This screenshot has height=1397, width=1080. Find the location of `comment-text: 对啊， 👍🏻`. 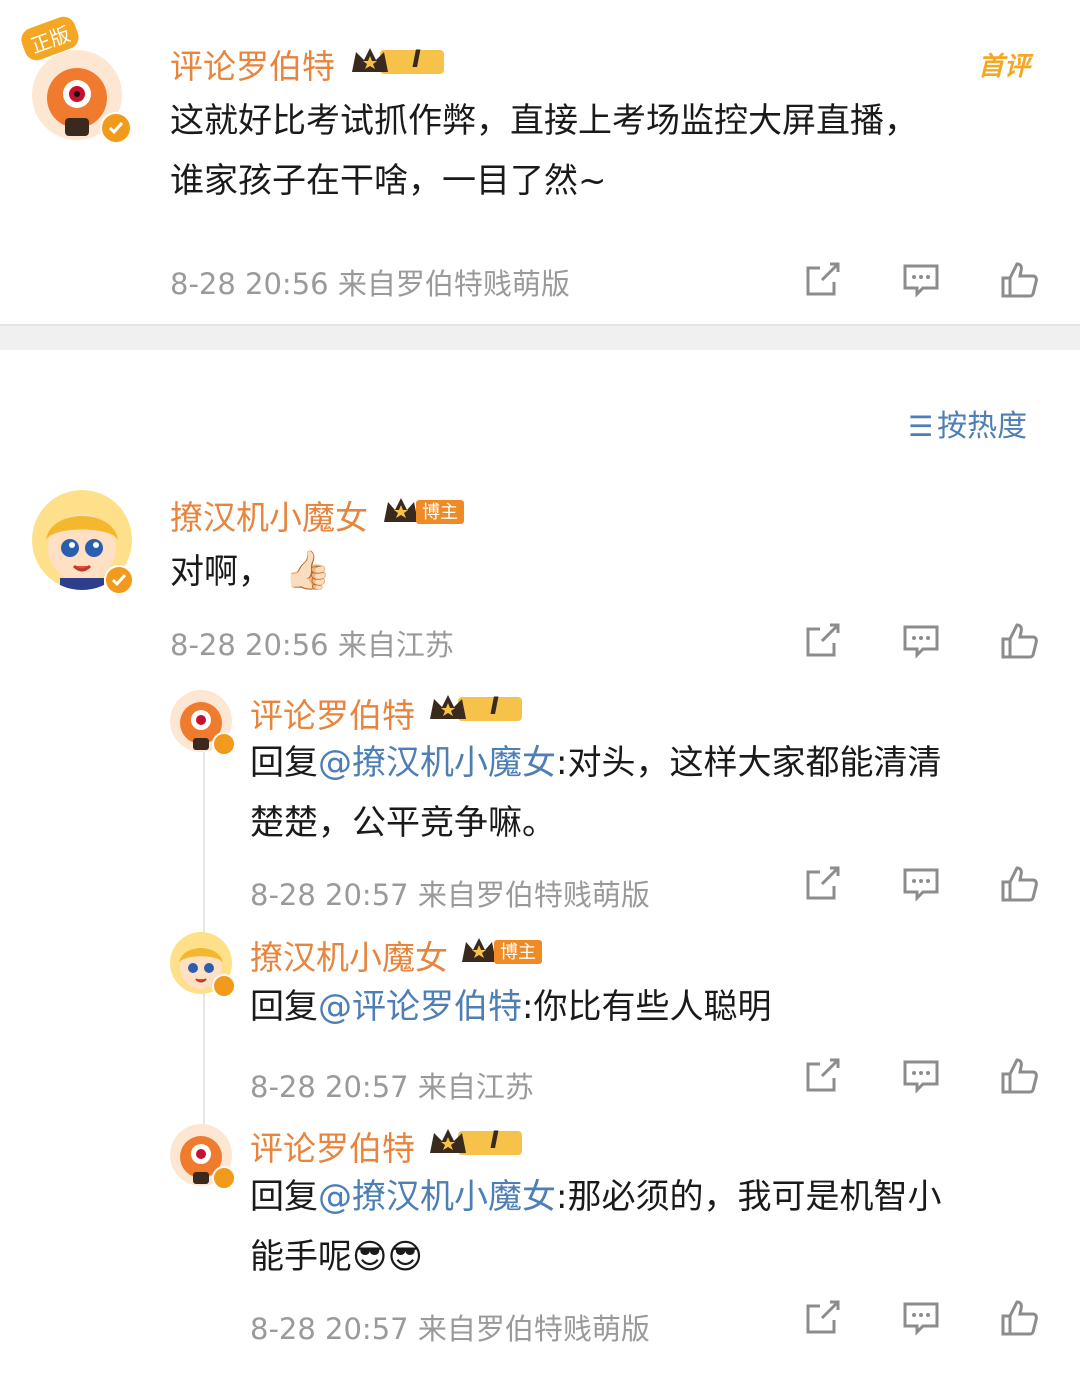

comment-text: 对啊， 👍🏻 is located at coordinates (251, 570).